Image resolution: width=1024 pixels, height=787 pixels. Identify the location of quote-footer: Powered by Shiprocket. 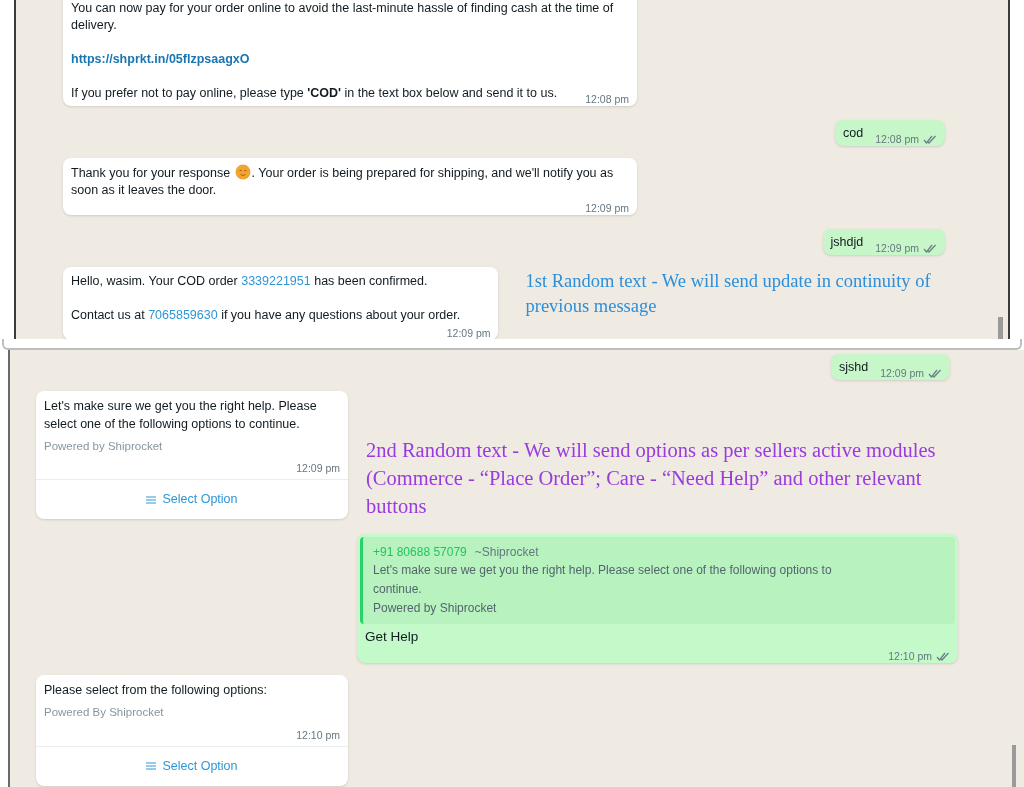
(664, 608).